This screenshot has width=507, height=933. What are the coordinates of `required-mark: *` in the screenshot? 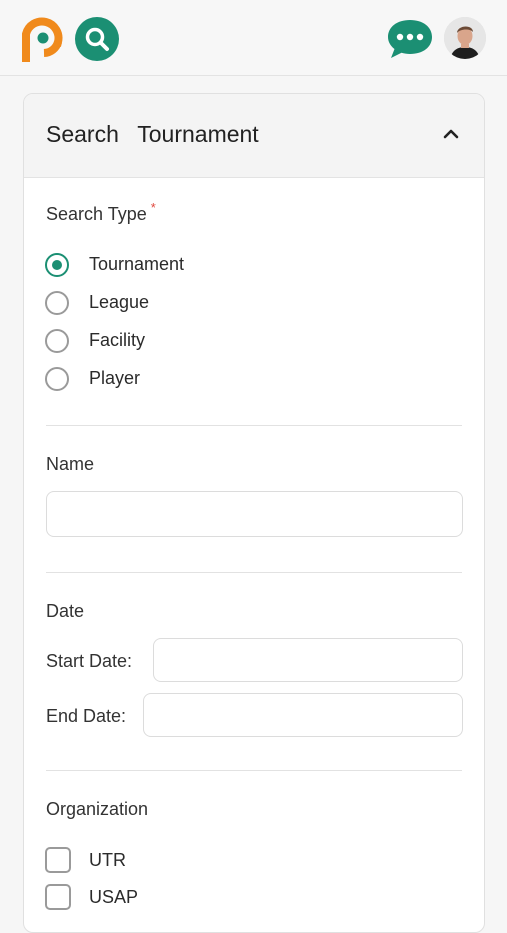 It's located at (153, 207).